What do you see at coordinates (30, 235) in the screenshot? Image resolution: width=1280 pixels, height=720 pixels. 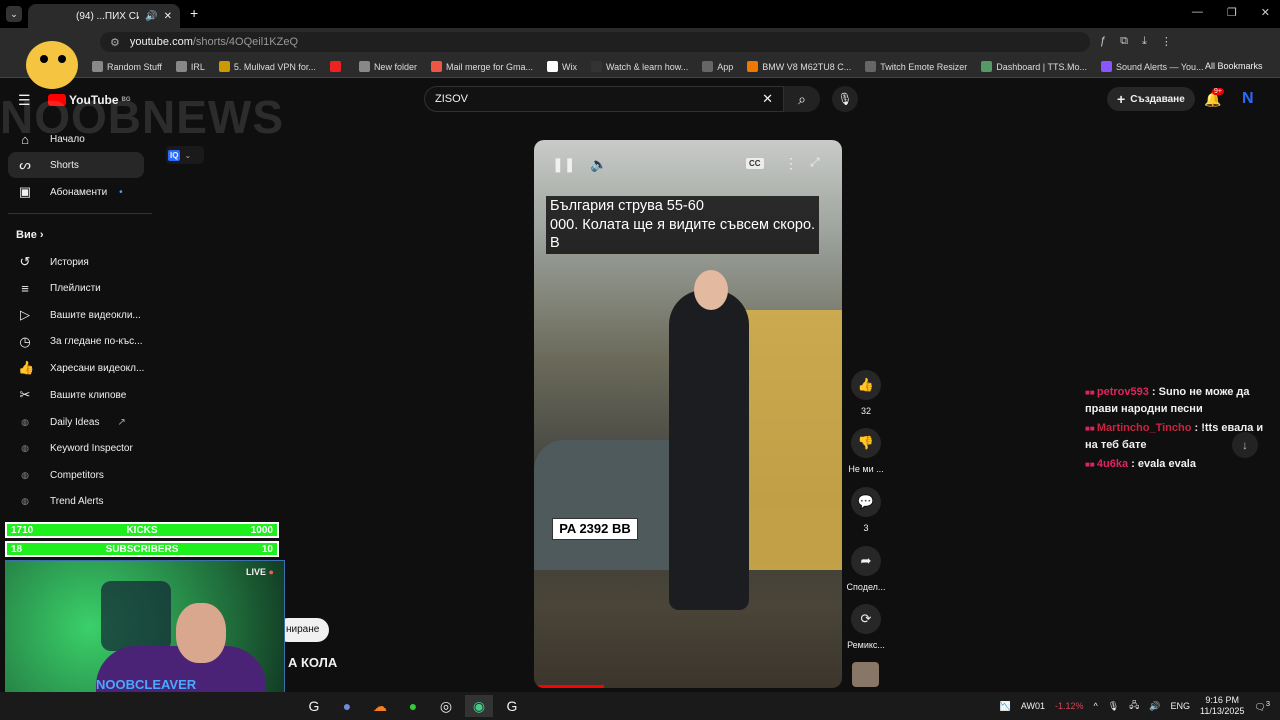 I see `you-section-header: Вие ›` at bounding box center [30, 235].